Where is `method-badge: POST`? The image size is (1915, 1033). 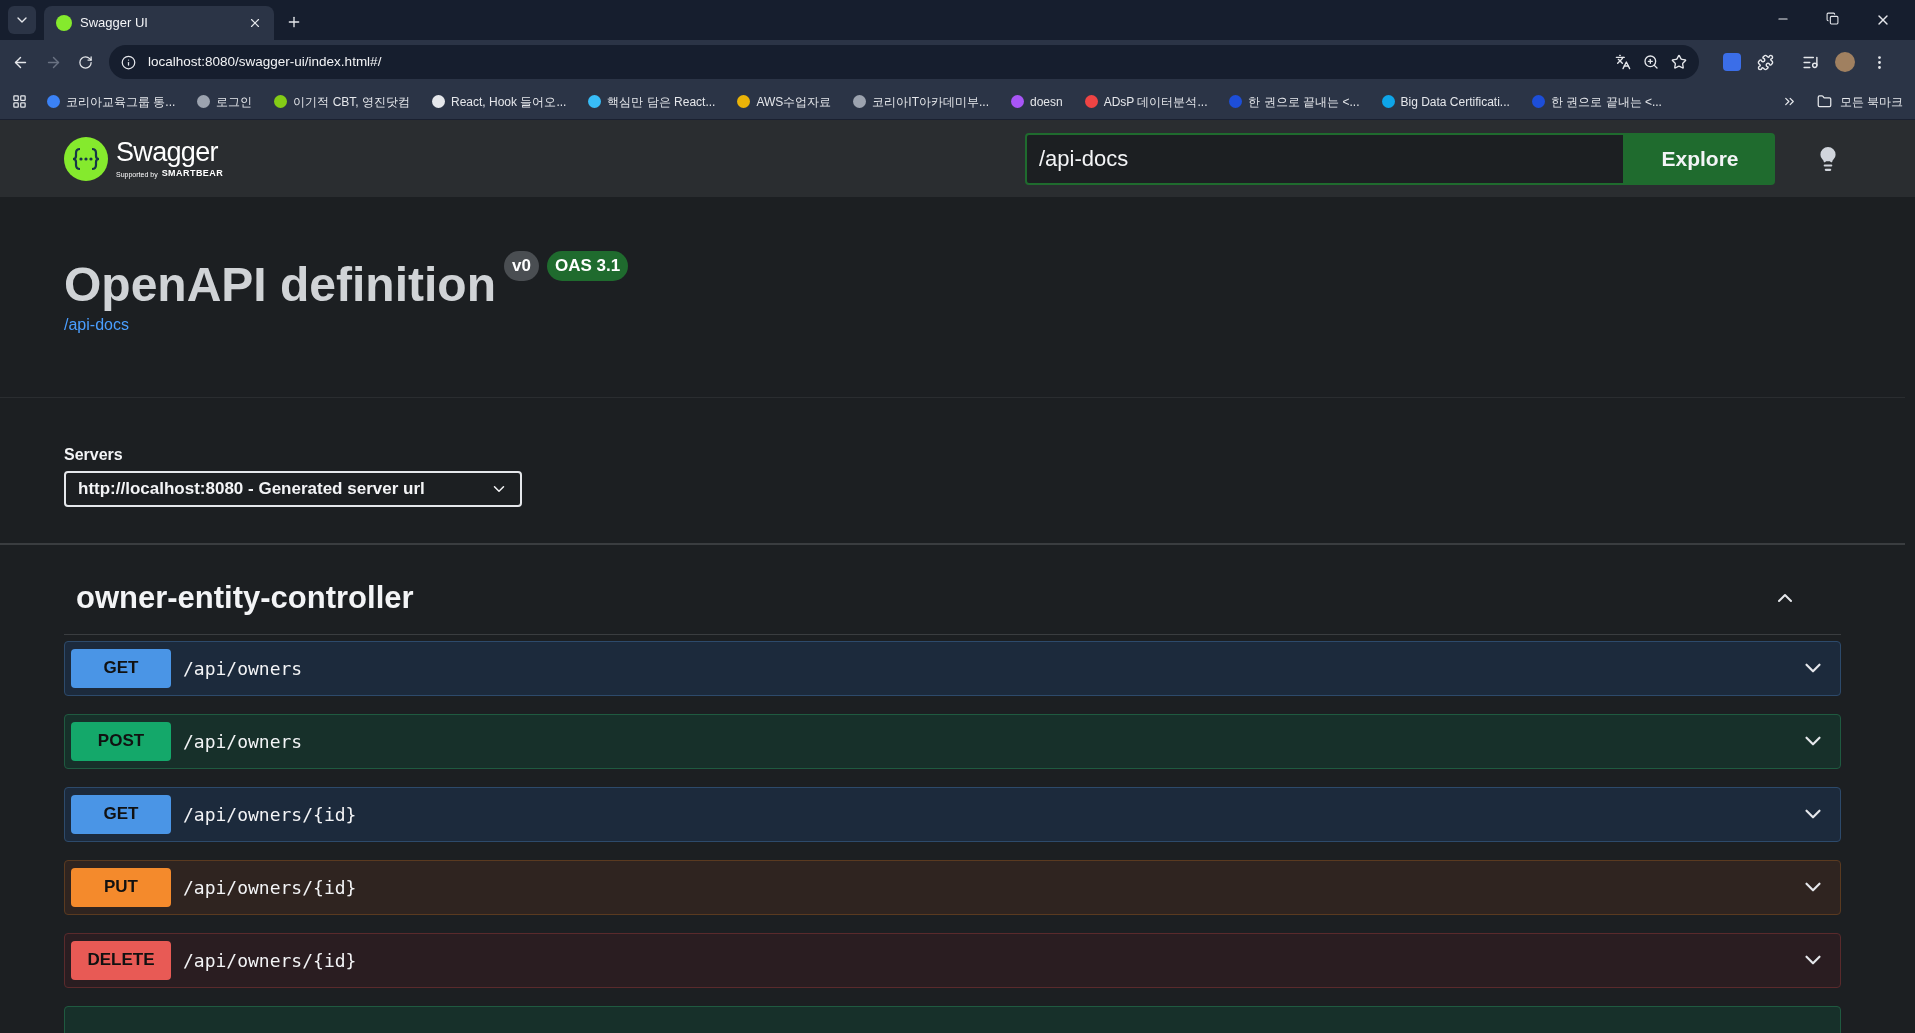
method-badge: POST is located at coordinates (121, 741).